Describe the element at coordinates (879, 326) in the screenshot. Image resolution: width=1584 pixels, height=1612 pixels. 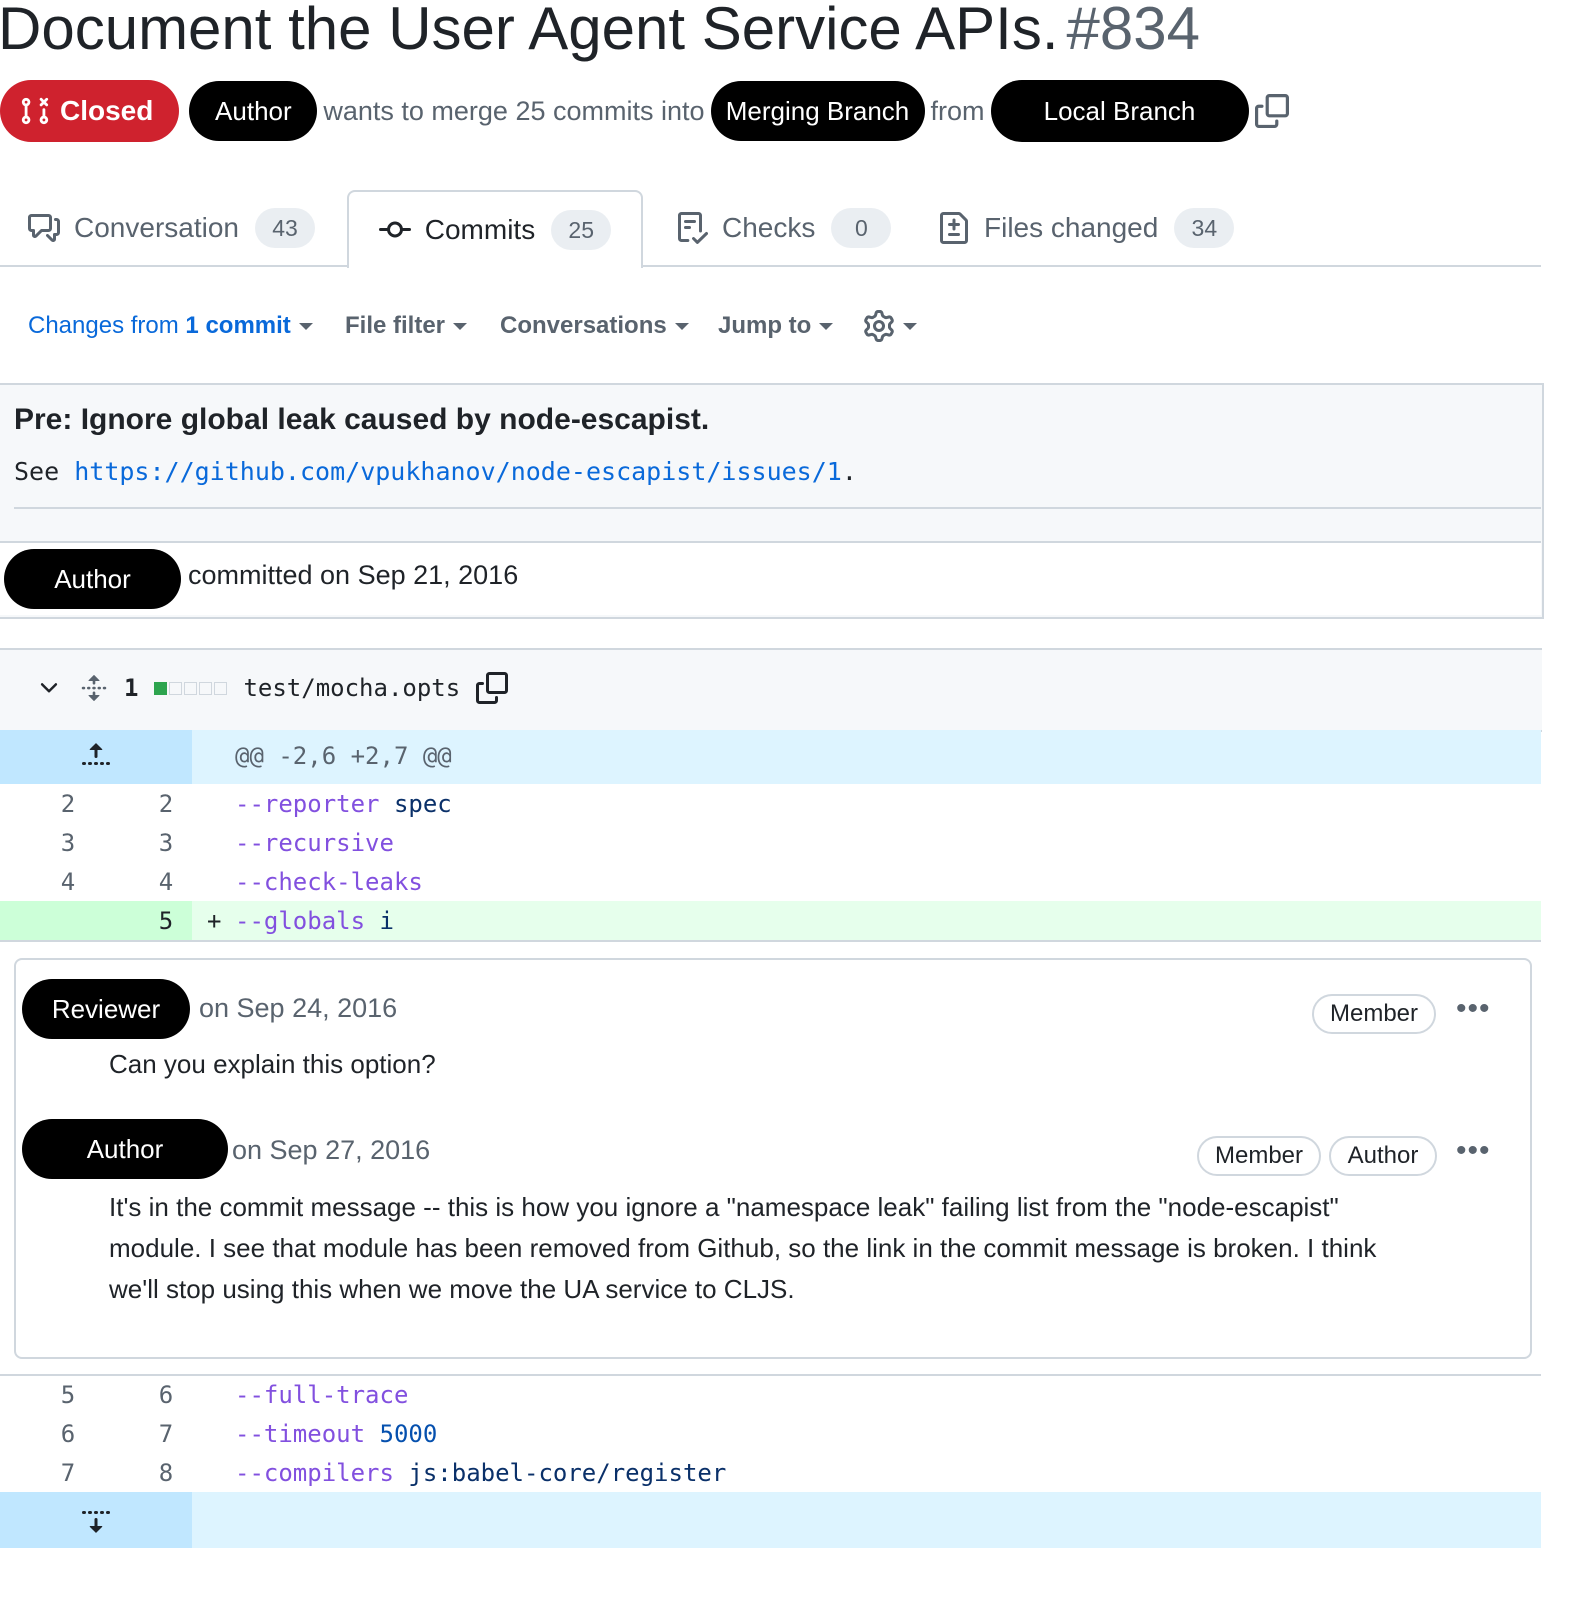
I see `gear-icon` at that location.